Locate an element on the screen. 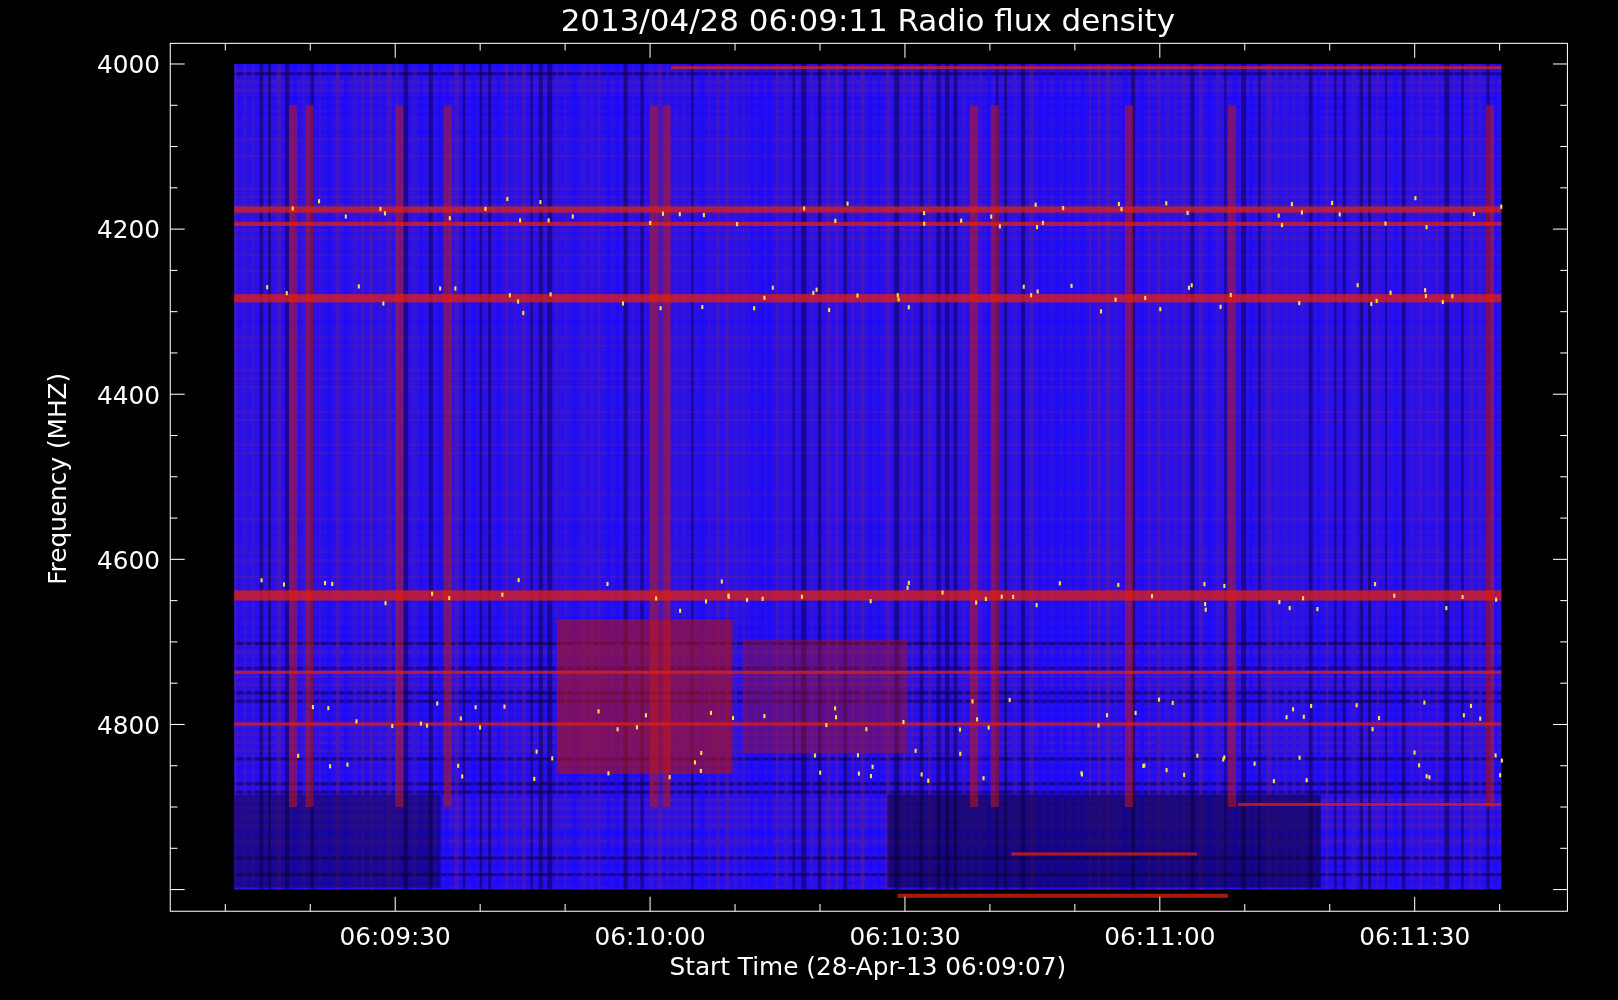 Image resolution: width=1618 pixels, height=1000 pixels. x-tick-label: 06:10:30 is located at coordinates (905, 937).